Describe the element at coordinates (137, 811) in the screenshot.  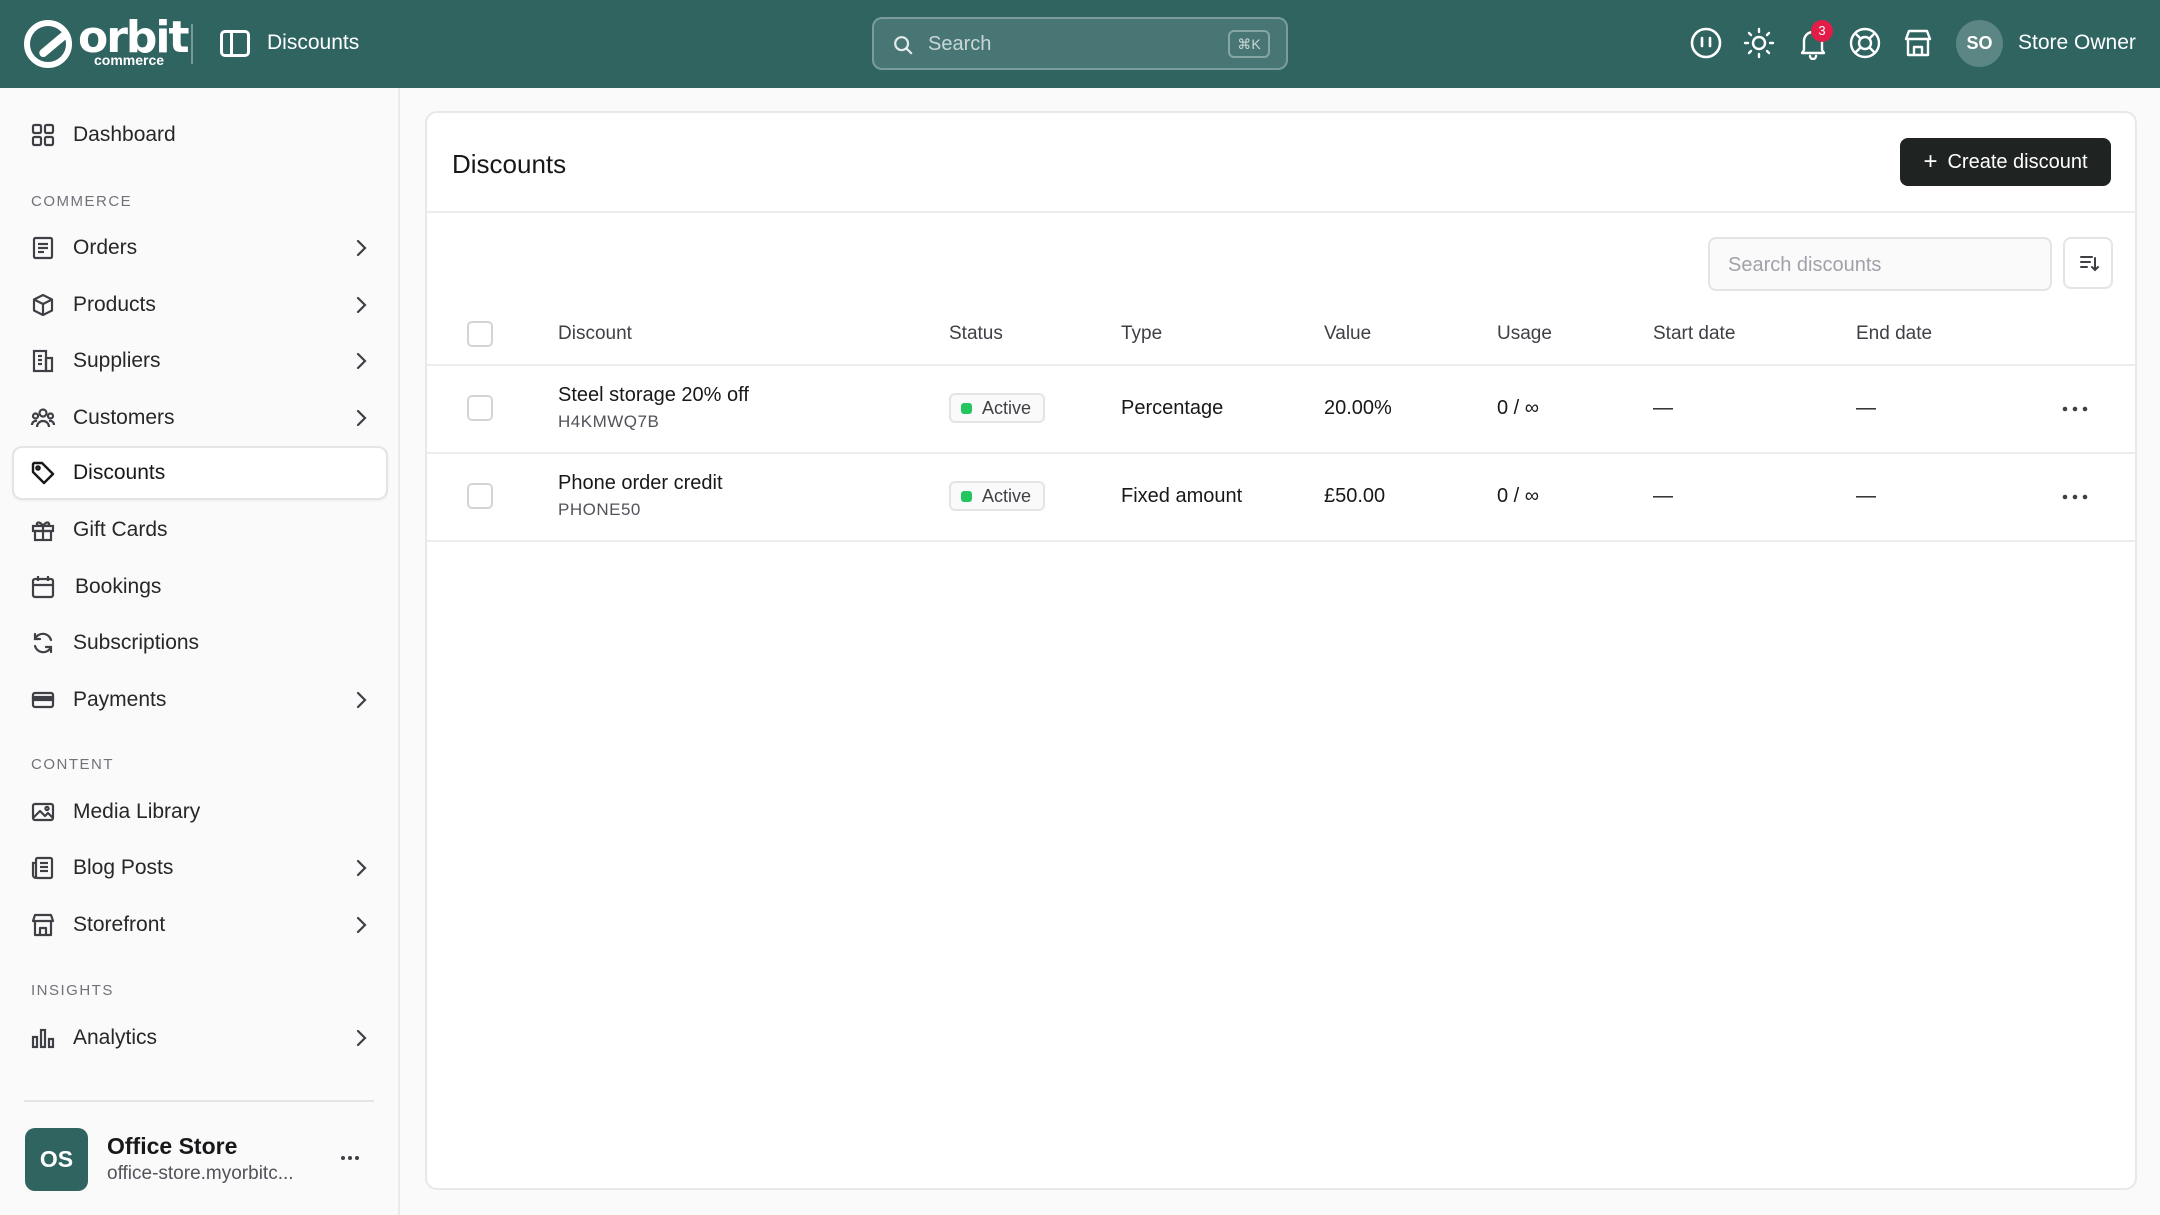
I see `sidebar-item-label: Media Library` at that location.